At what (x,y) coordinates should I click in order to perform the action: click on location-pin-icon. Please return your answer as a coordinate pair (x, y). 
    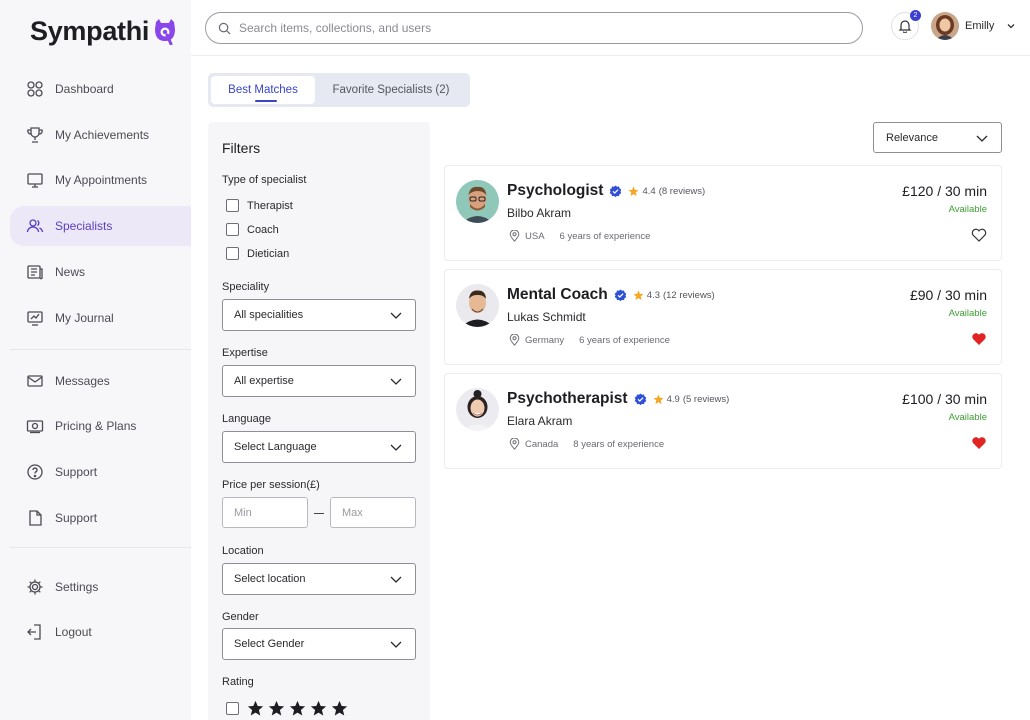
    Looking at the image, I should click on (514, 236).